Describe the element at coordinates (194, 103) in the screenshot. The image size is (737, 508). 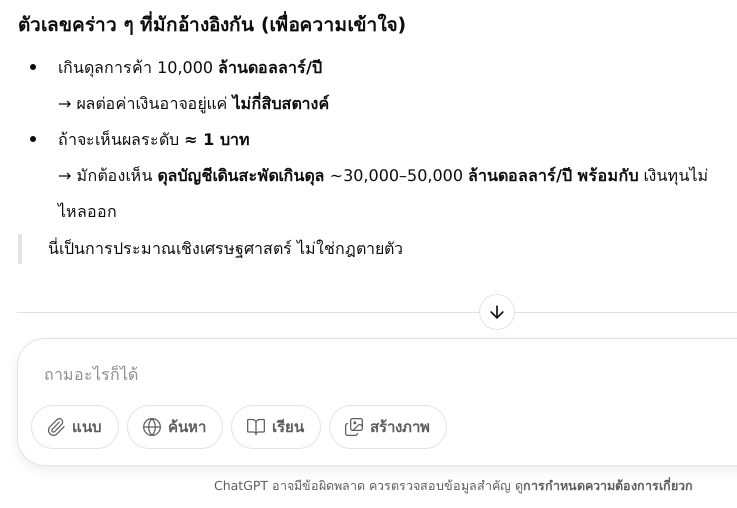
I see `bullet-text: → ผลต่อค่าเงินอาจอยู่แค่ ไม่กี่สิบสตางค์` at that location.